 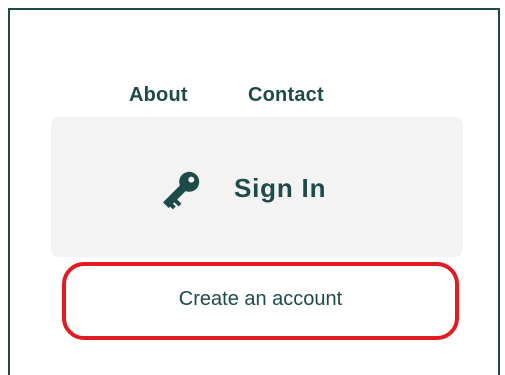 I want to click on key-icon, so click(x=180, y=191).